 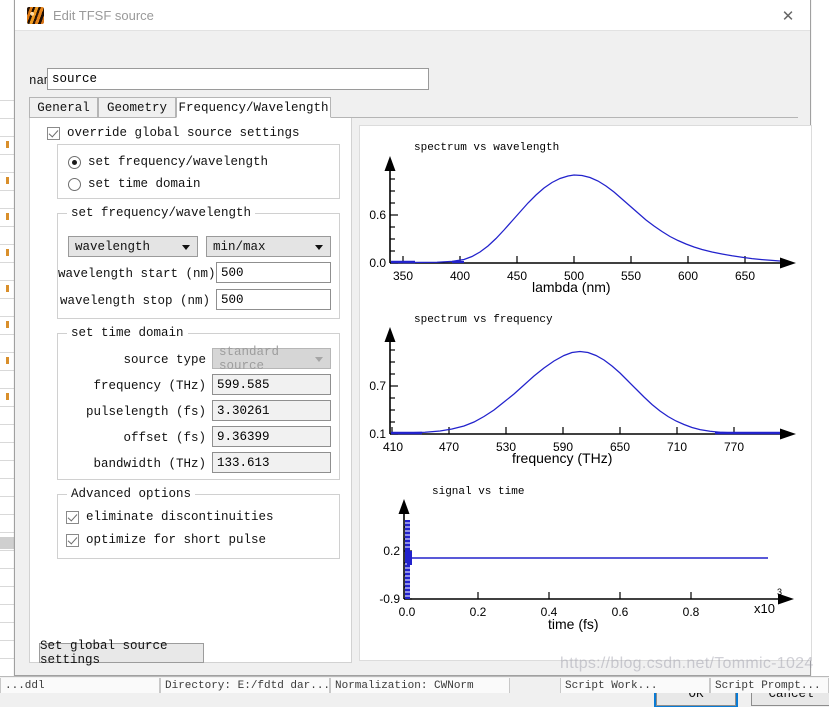 What do you see at coordinates (620, 612) in the screenshot?
I see `svg-text: 0.6` at bounding box center [620, 612].